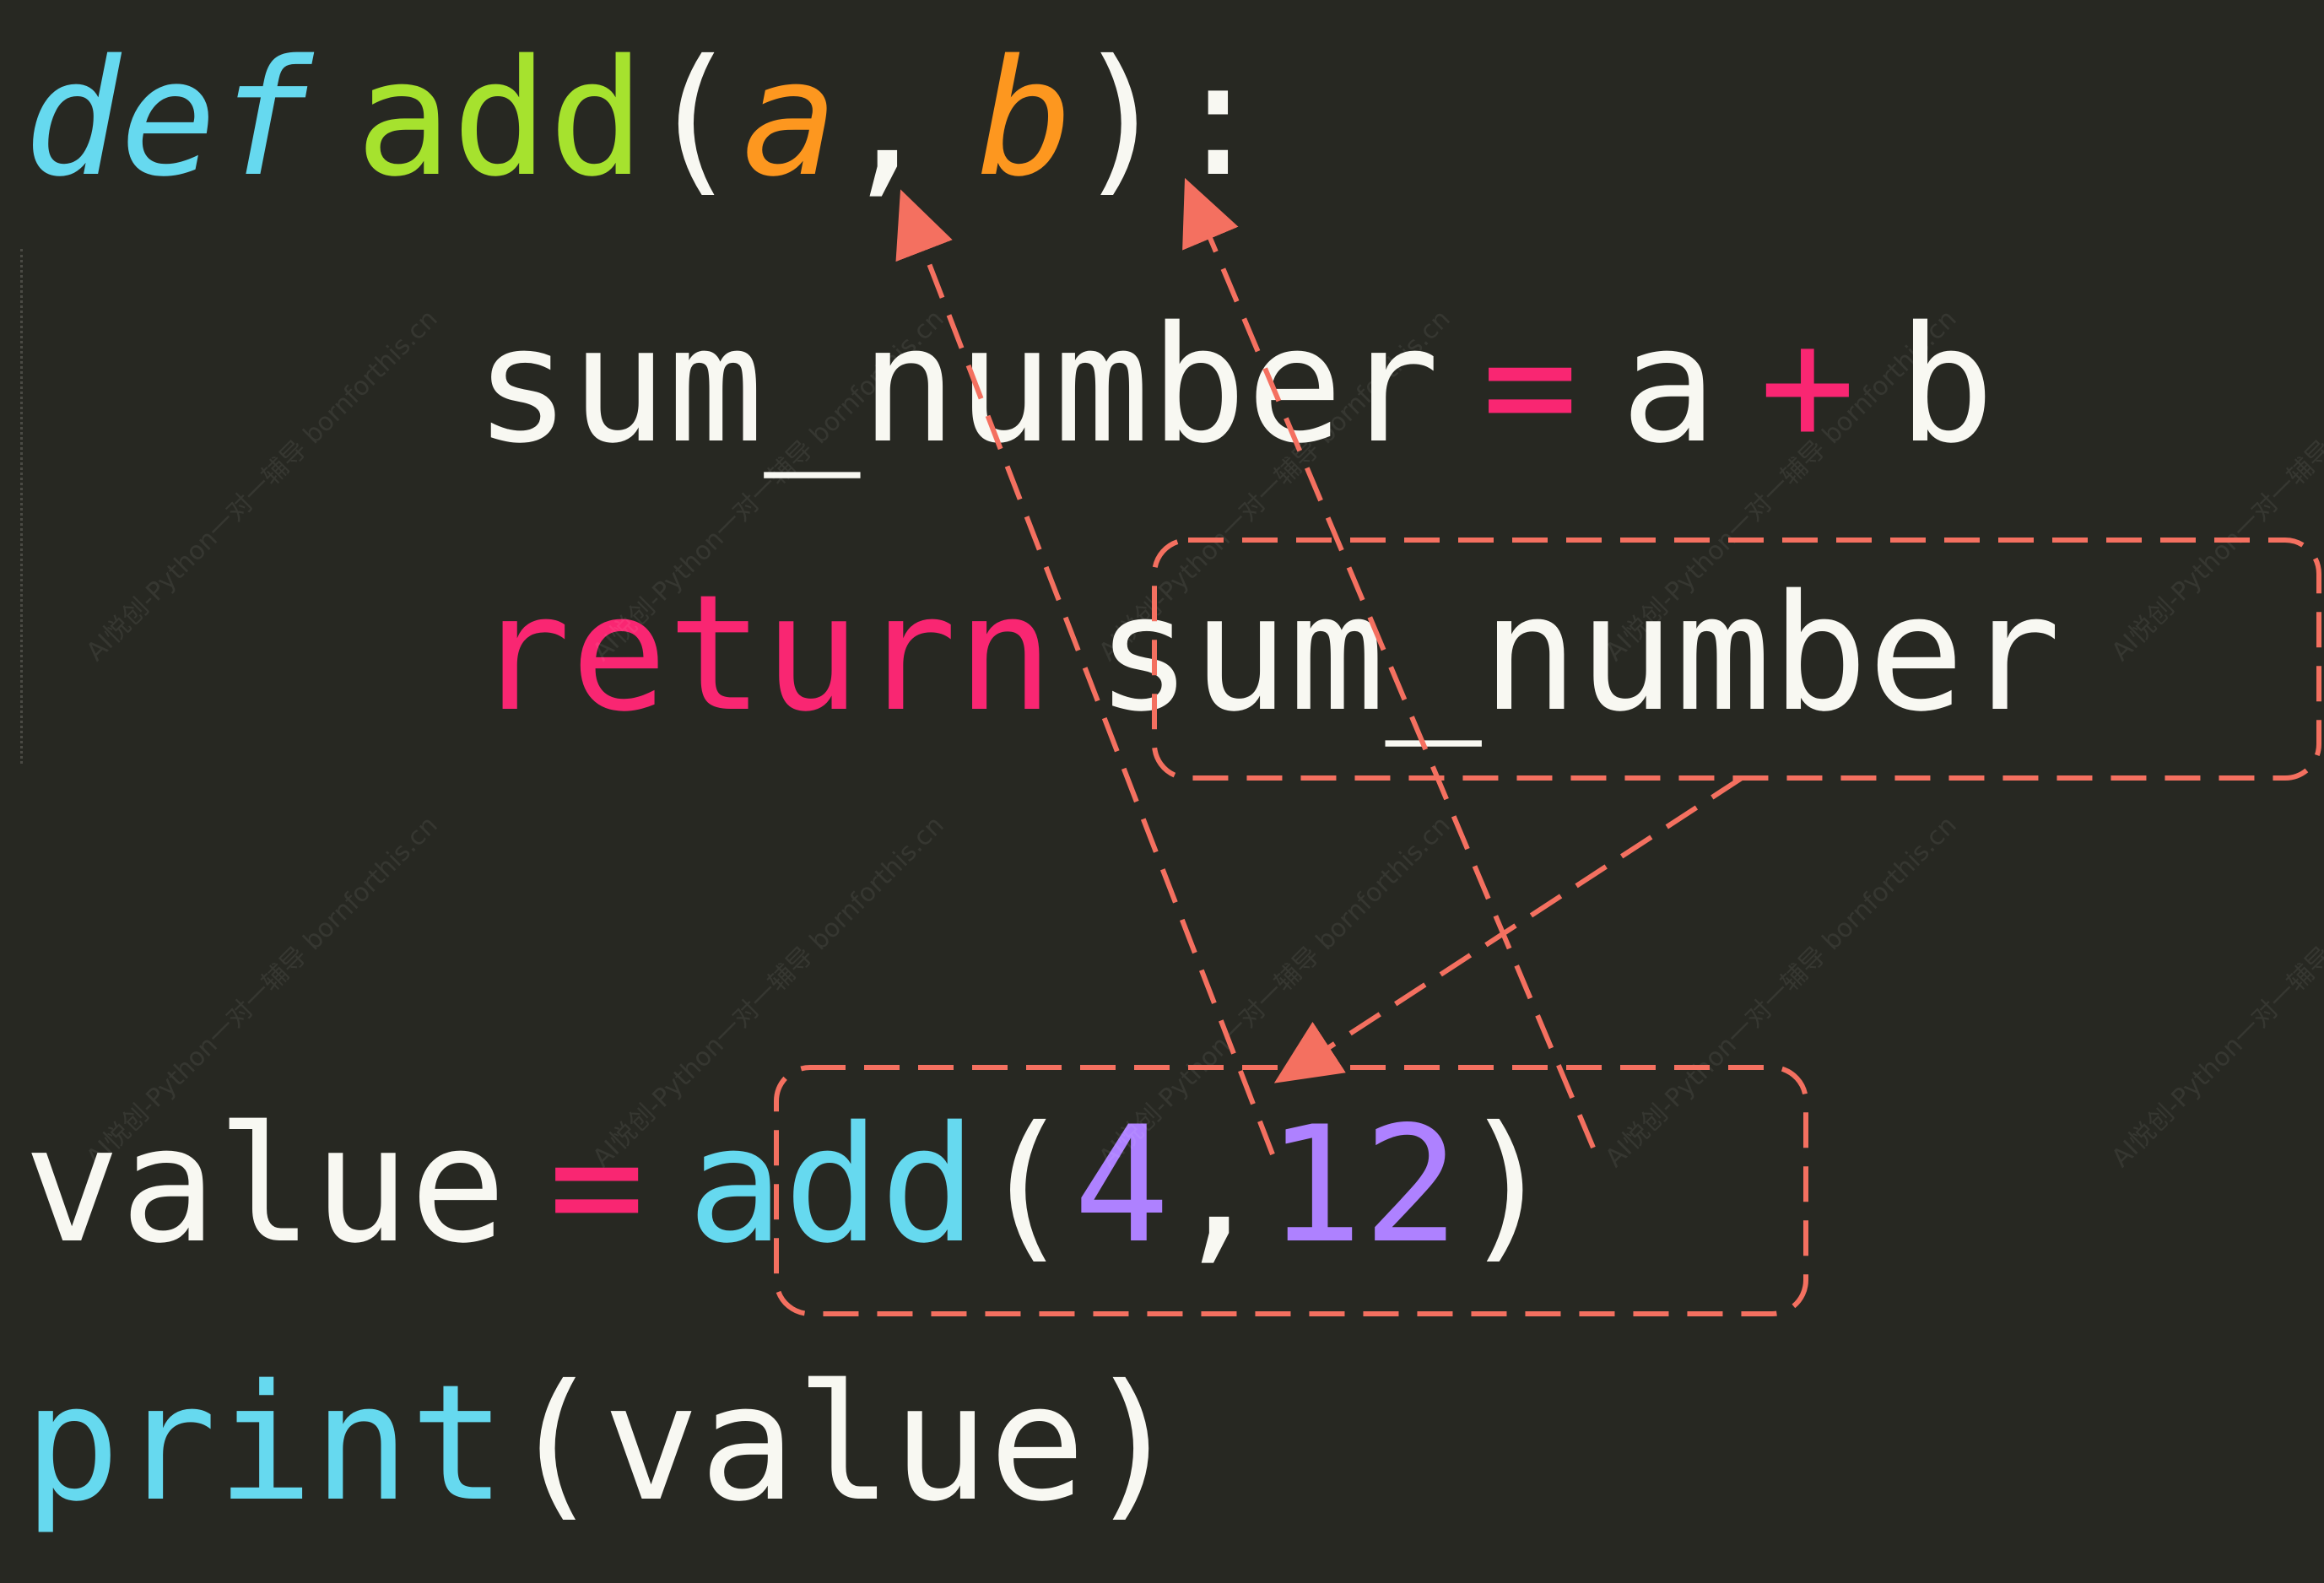 This screenshot has height=1583, width=2324. I want to click on operand-a: a, so click(1668, 385).